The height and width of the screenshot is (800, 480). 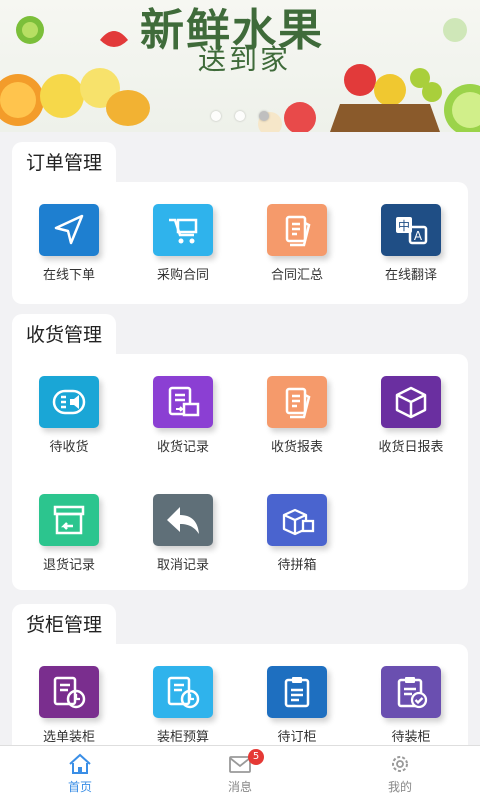 I want to click on menu-item: 收货记录, so click(x=183, y=413).